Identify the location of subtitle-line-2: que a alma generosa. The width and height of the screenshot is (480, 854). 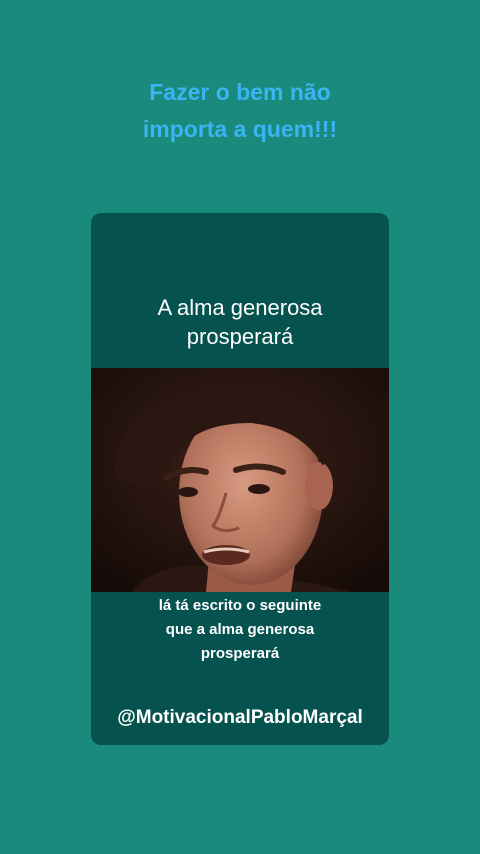
(240, 629).